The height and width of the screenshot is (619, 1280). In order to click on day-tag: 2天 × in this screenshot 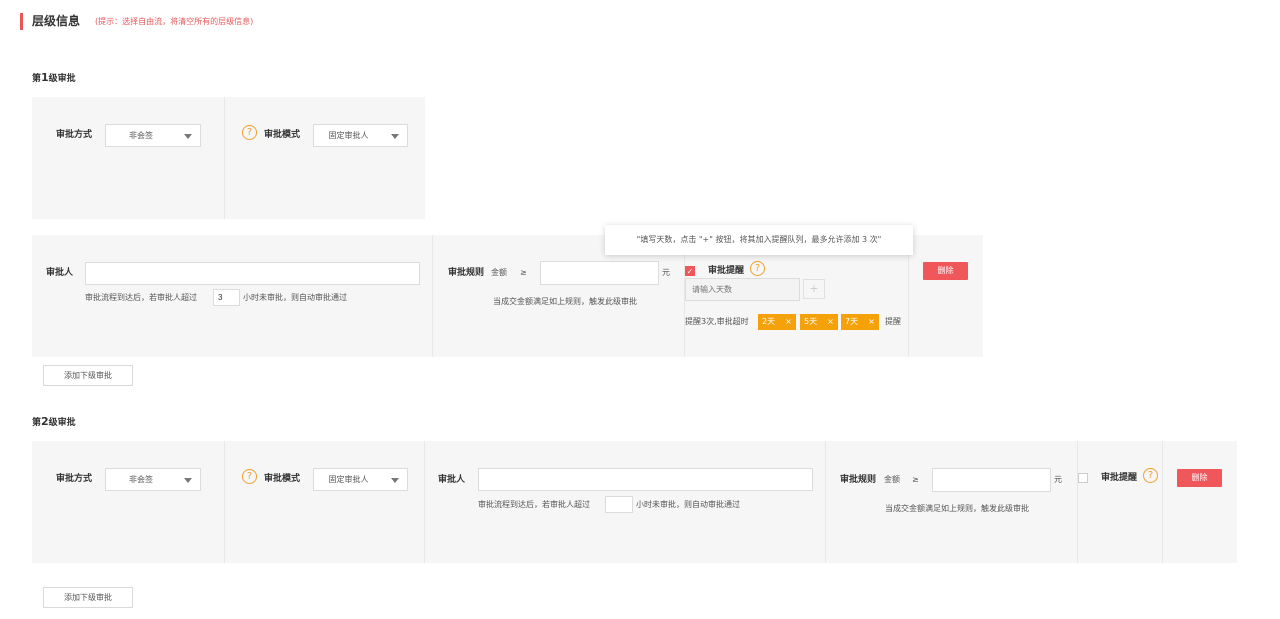, I will do `click(777, 322)`.